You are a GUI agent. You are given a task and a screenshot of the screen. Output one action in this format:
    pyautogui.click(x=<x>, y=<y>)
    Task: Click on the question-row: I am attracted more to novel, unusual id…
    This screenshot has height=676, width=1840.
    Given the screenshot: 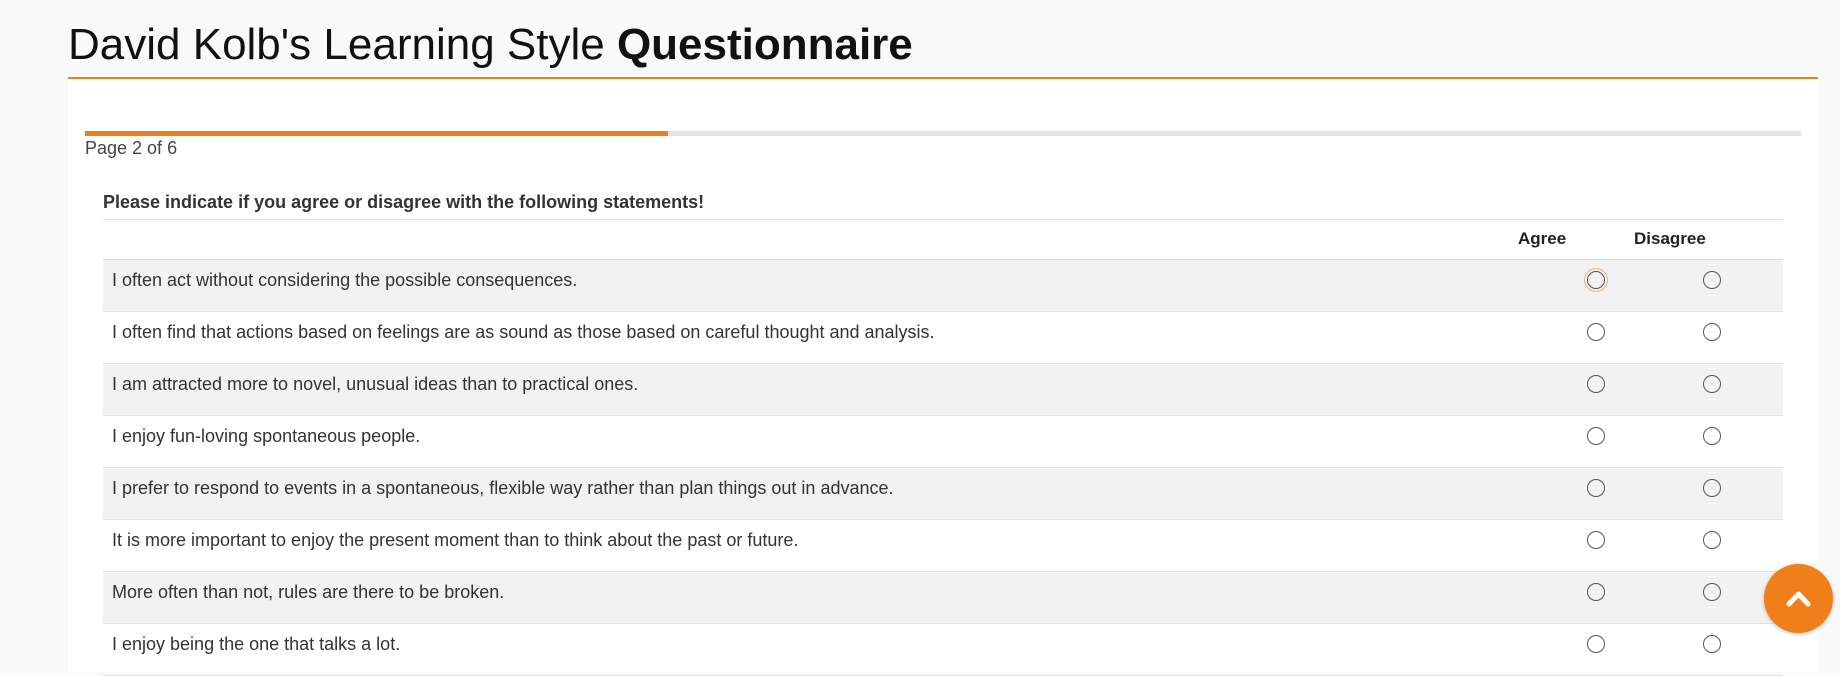 What is the action you would take?
    pyautogui.click(x=943, y=390)
    